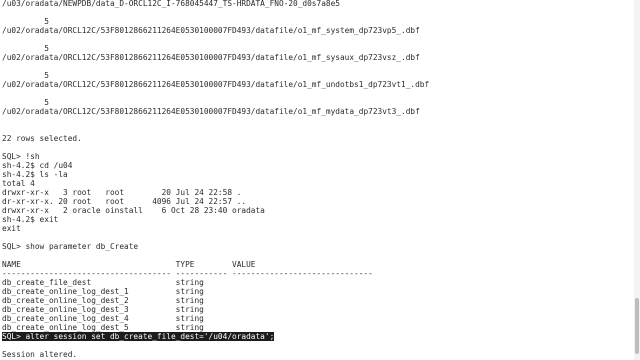 The image size is (640, 360). Describe the element at coordinates (35, 174) in the screenshot. I see `terminal-line: sh-4.2$ ls -la` at that location.